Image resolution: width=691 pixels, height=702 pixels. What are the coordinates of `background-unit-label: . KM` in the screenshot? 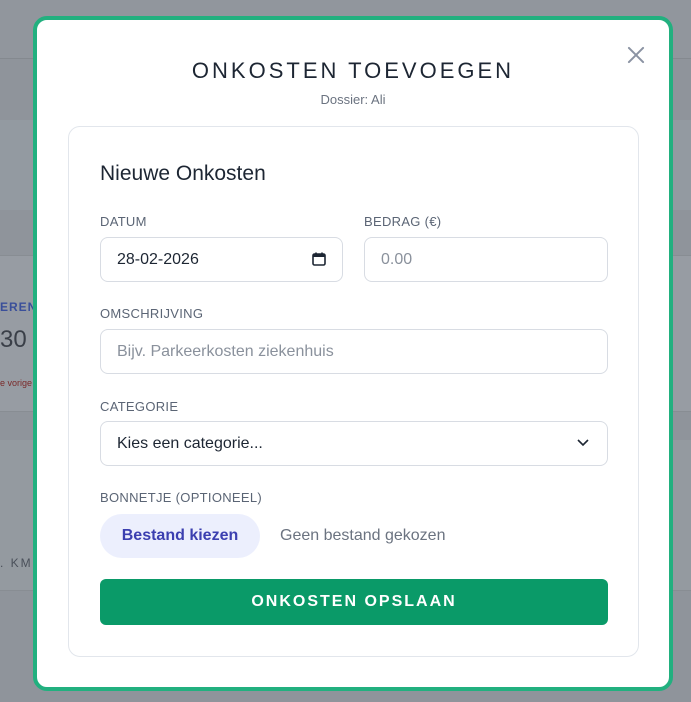 It's located at (16, 563).